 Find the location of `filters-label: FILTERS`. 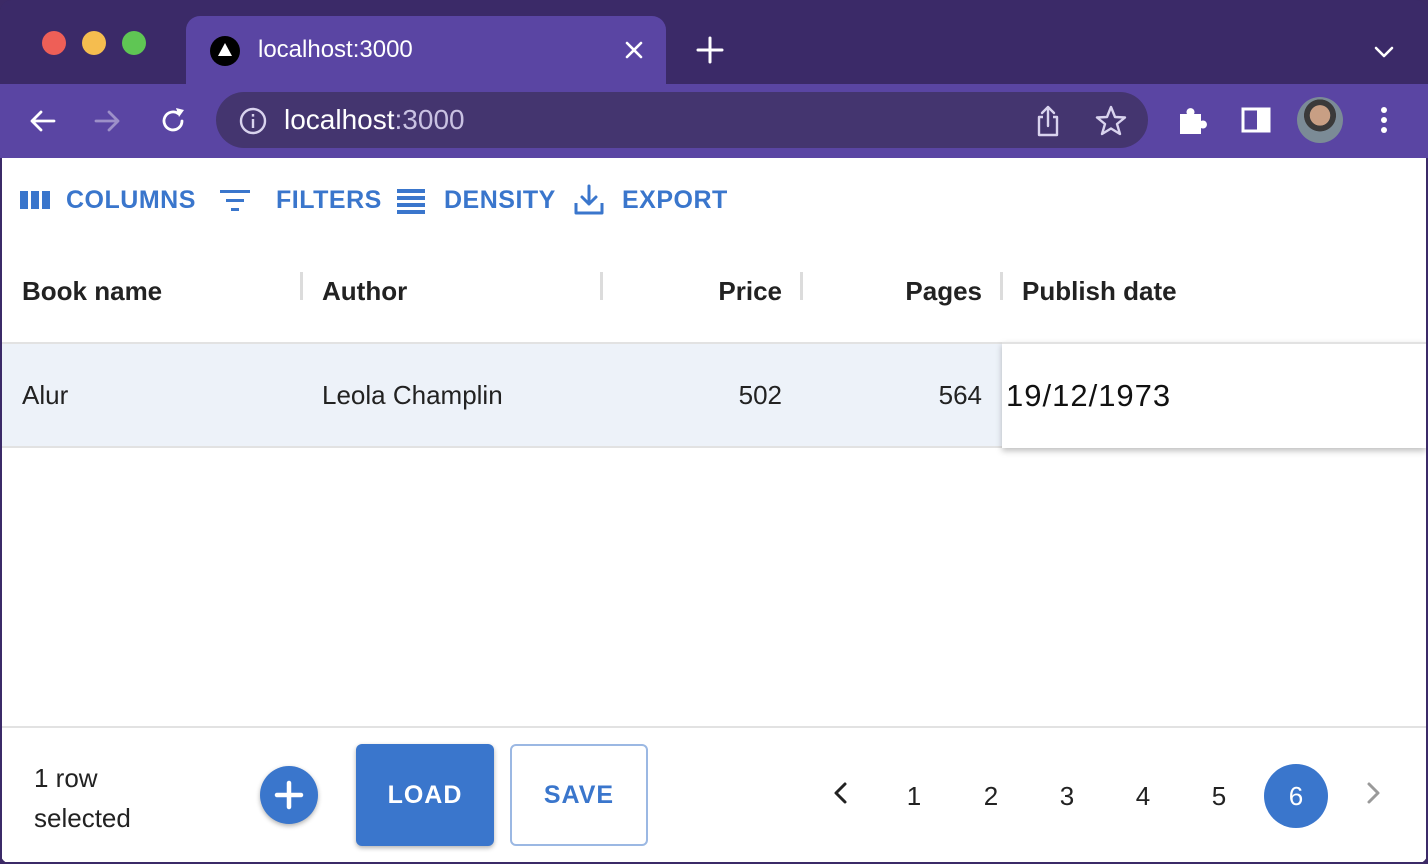

filters-label: FILTERS is located at coordinates (329, 199).